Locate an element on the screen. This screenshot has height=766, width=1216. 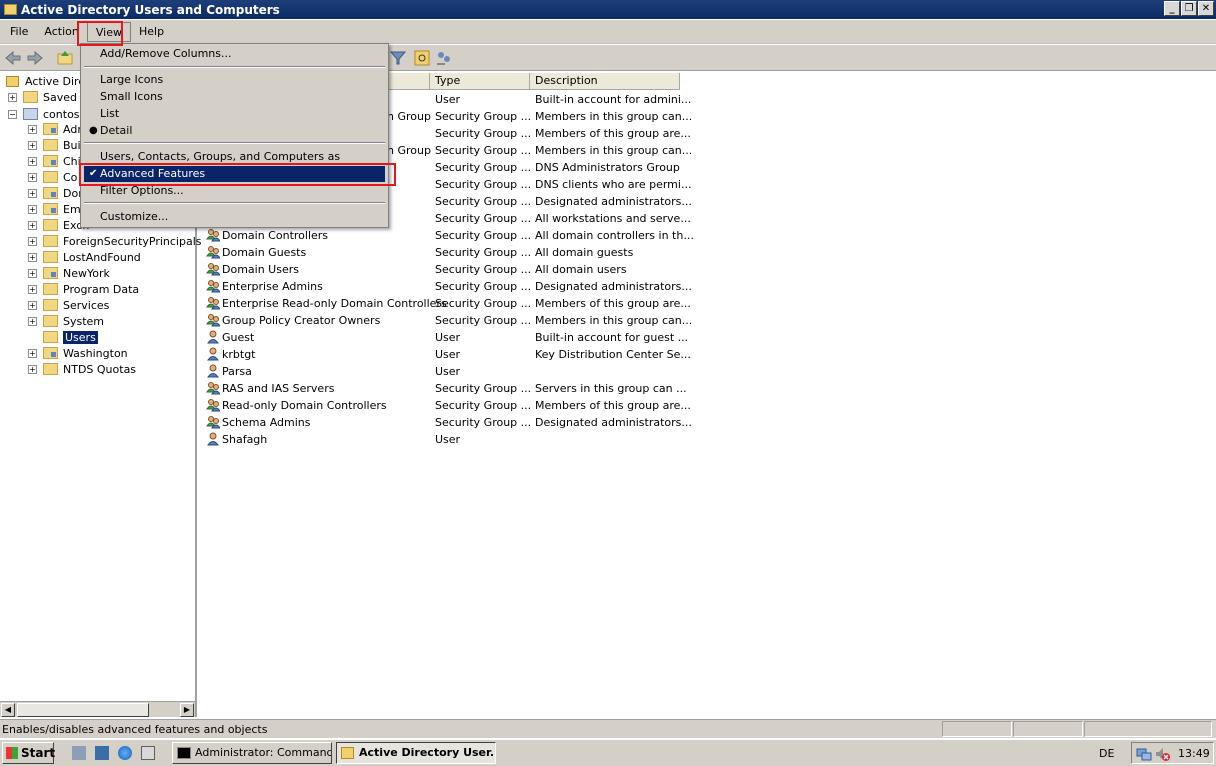
tree-horizontal-scrollbar: ◀ ▶ is located at coordinates (97, 709).